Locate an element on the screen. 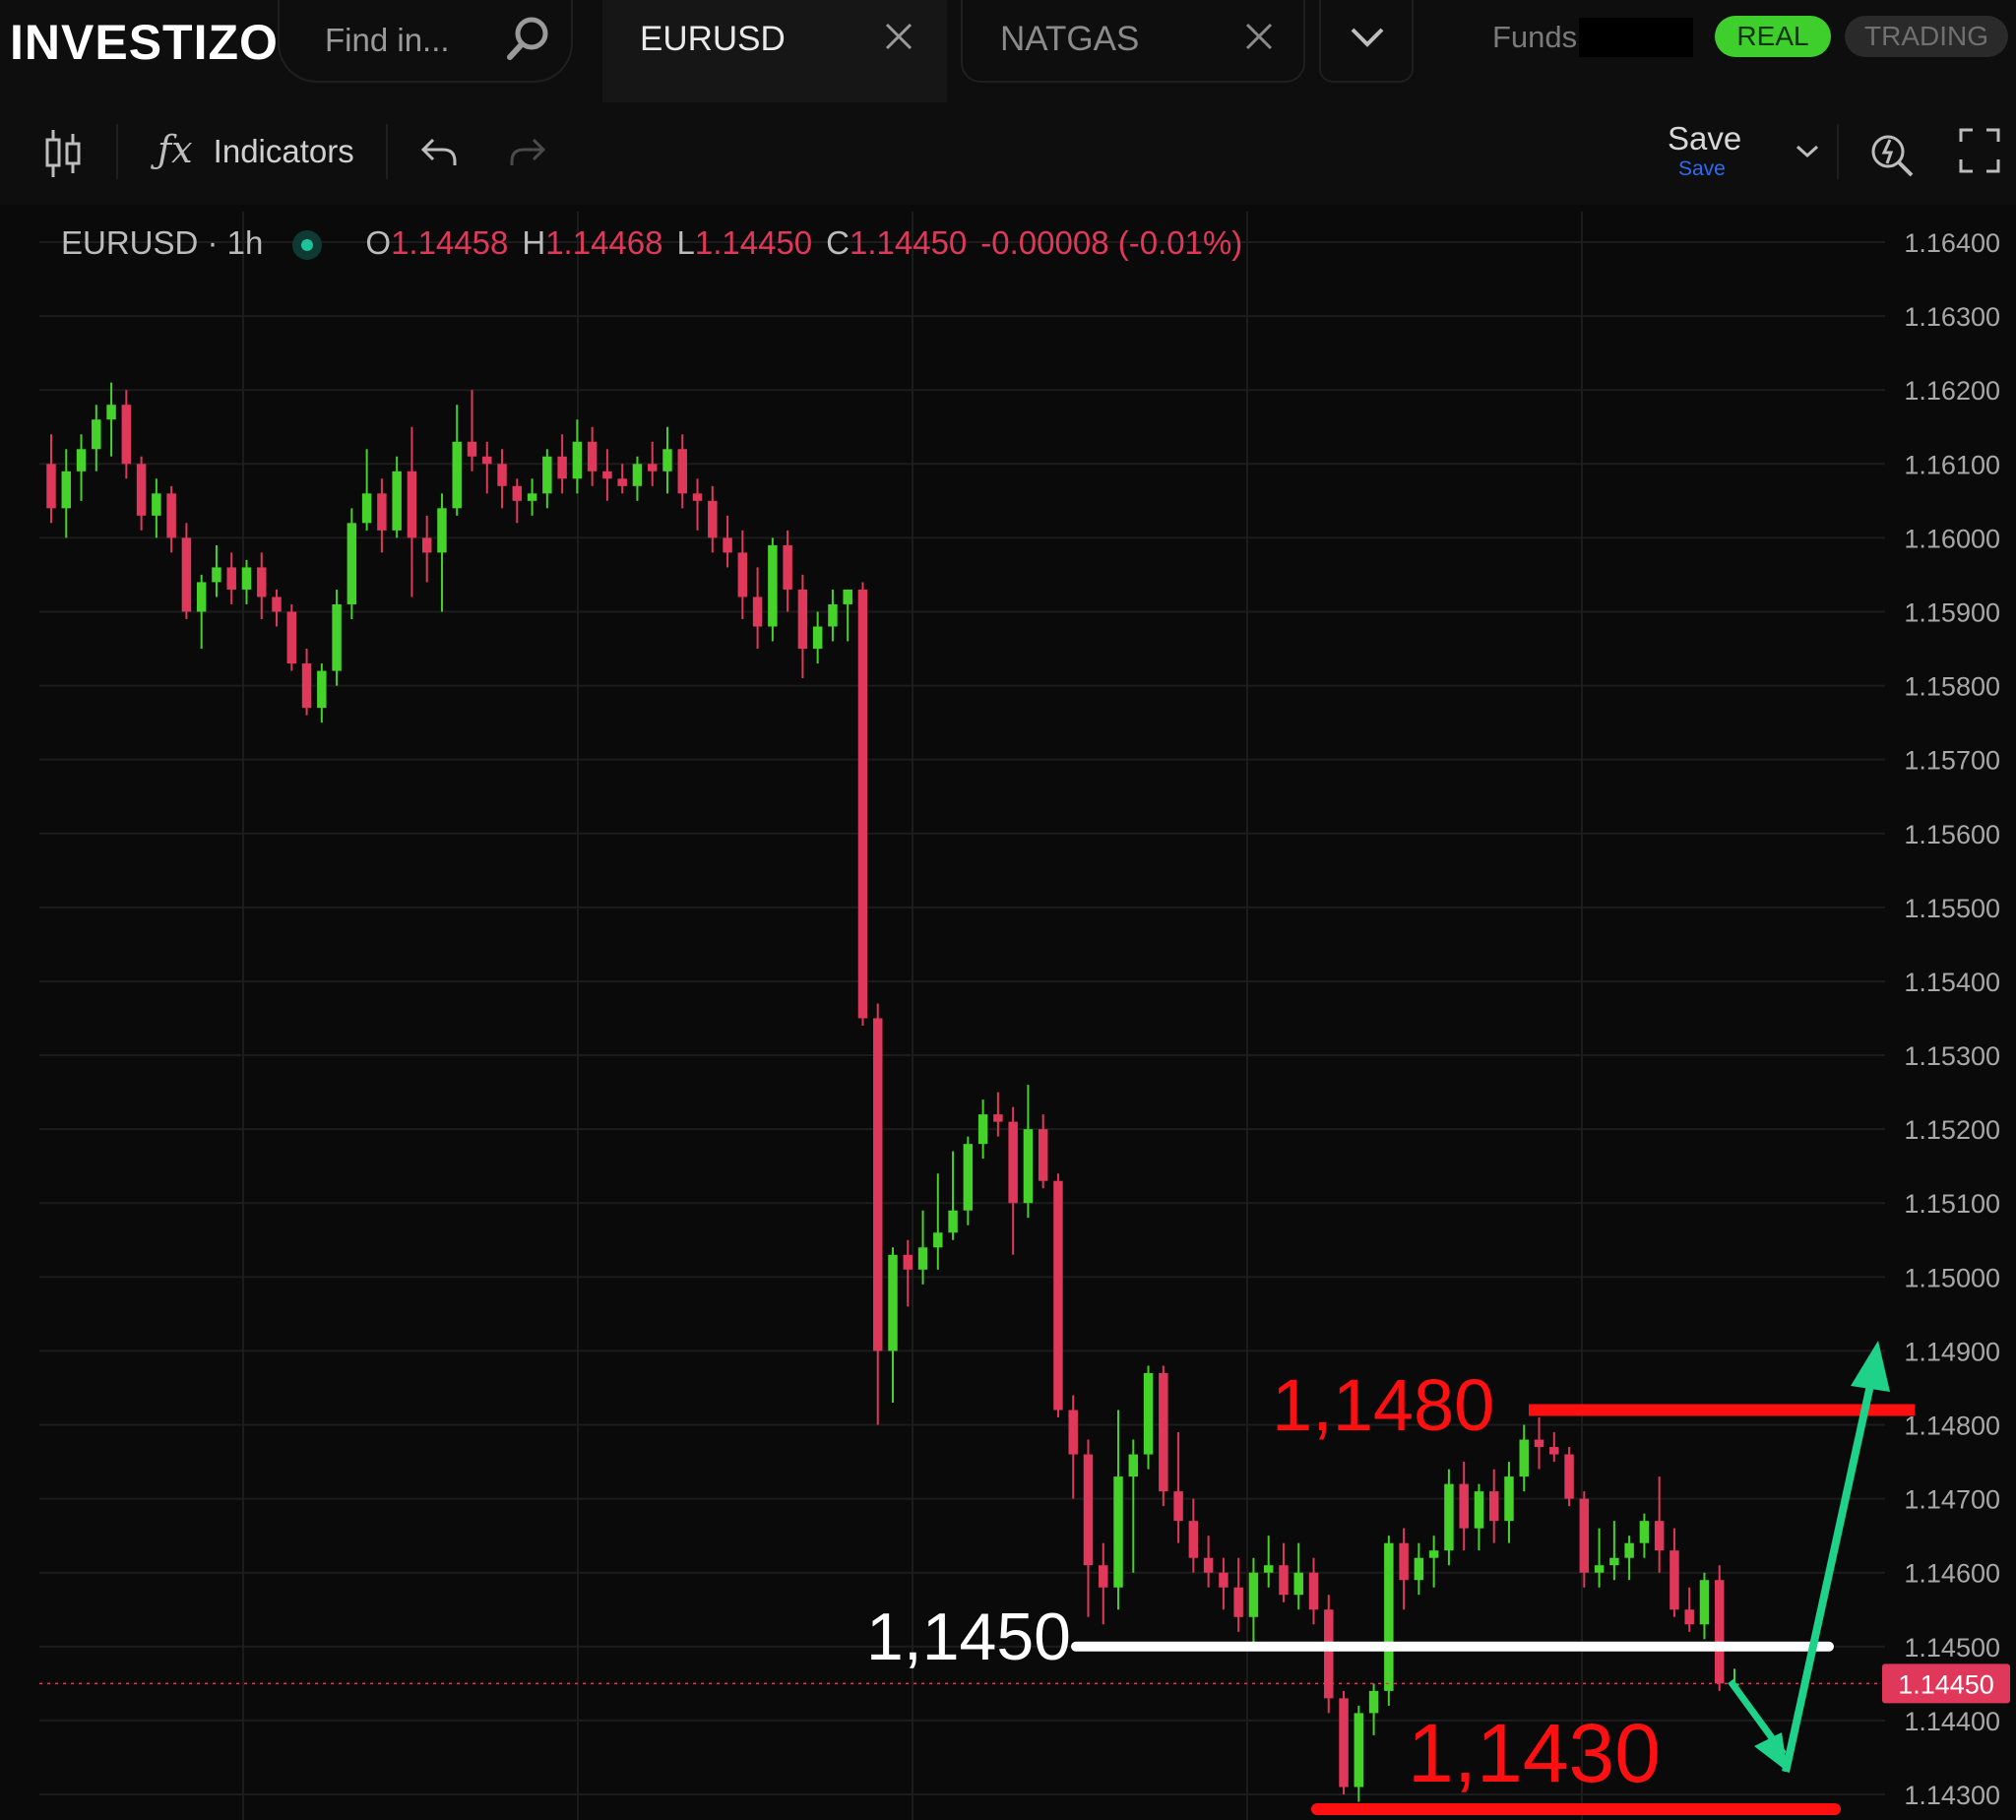 This screenshot has width=2016, height=1820. investizo-logo: INVESTIZO is located at coordinates (144, 42).